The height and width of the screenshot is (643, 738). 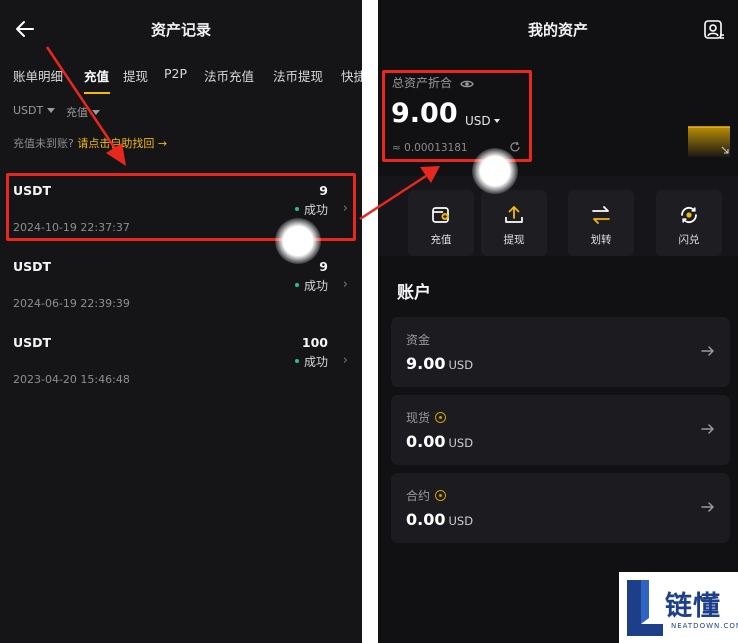 I want to click on account-card-futures: 合约 0.00 USD, so click(x=560, y=508).